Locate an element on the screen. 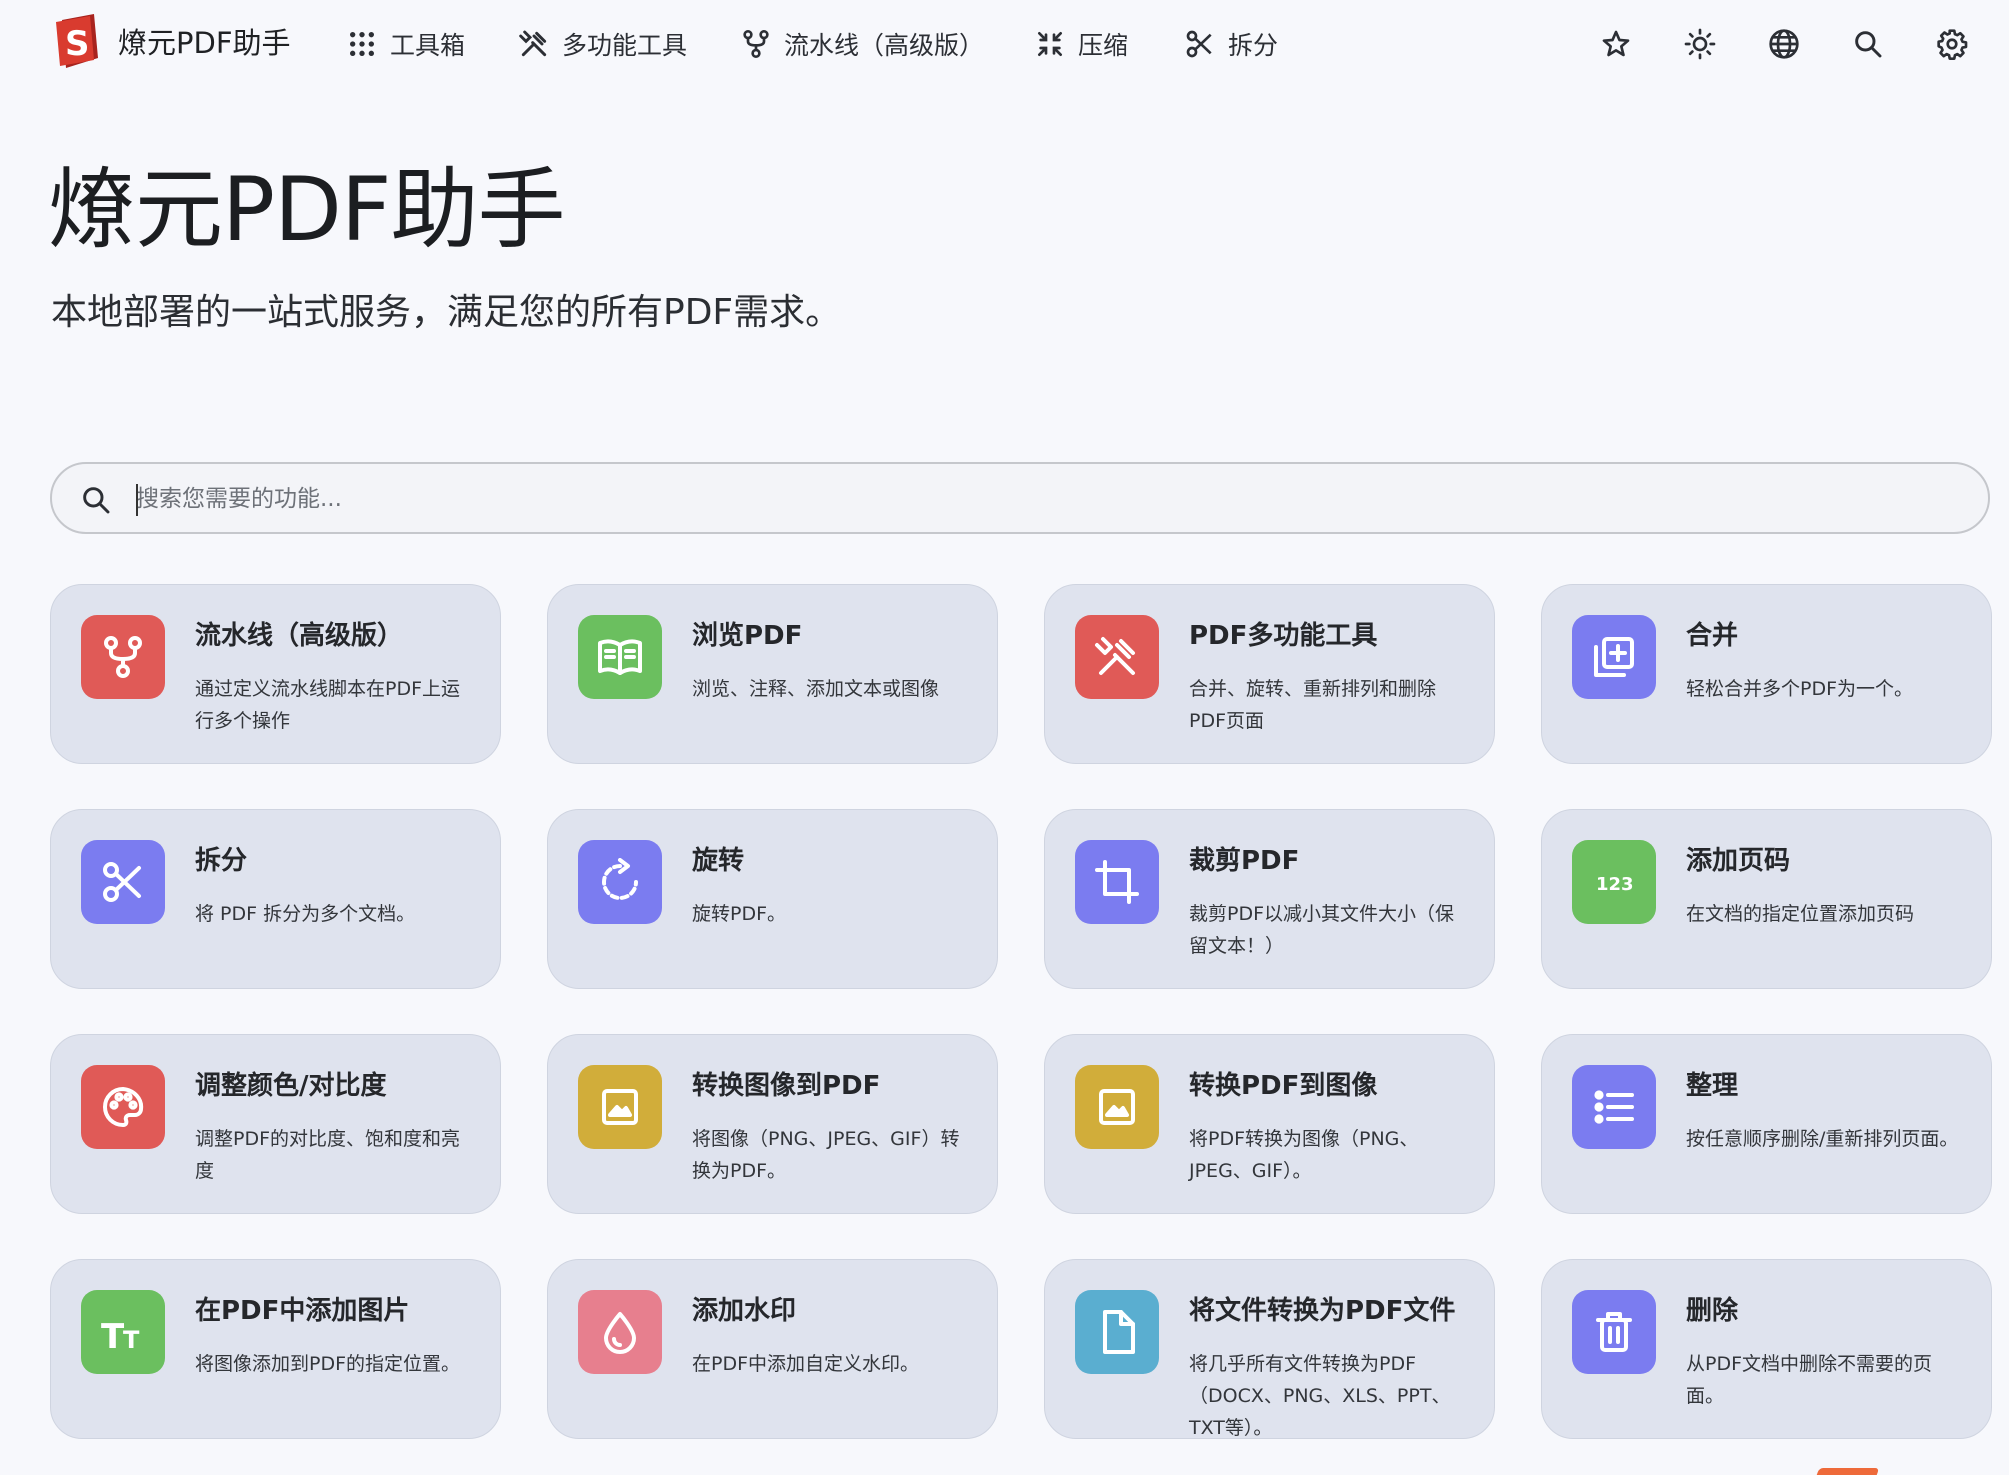 This screenshot has width=2009, height=1475. tool-card-description: 将PDF转换为图像（PNG、JPEG、GIF）。 is located at coordinates (1304, 1155).